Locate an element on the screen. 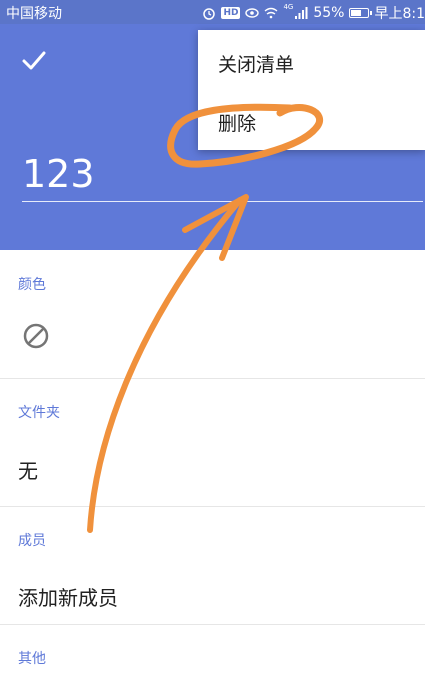  status-icons: HD 4G 55% 早上8:1 is located at coordinates (313, 13).